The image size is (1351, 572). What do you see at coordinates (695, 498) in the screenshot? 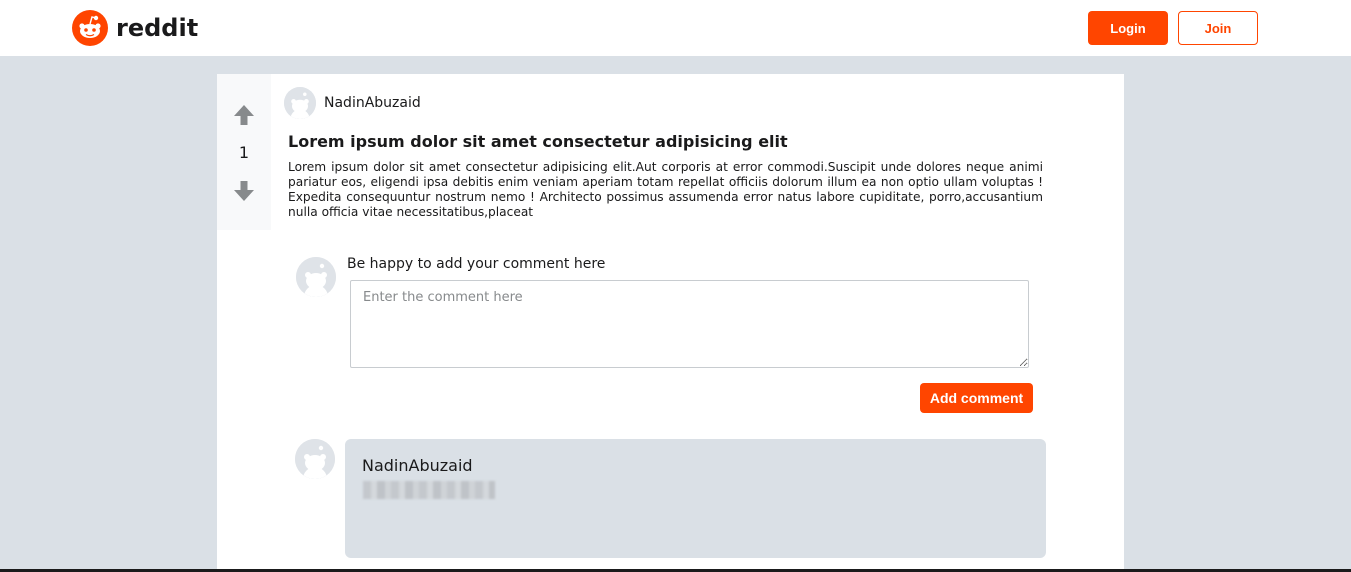
I see `comment-item: NadinAbuzaid` at bounding box center [695, 498].